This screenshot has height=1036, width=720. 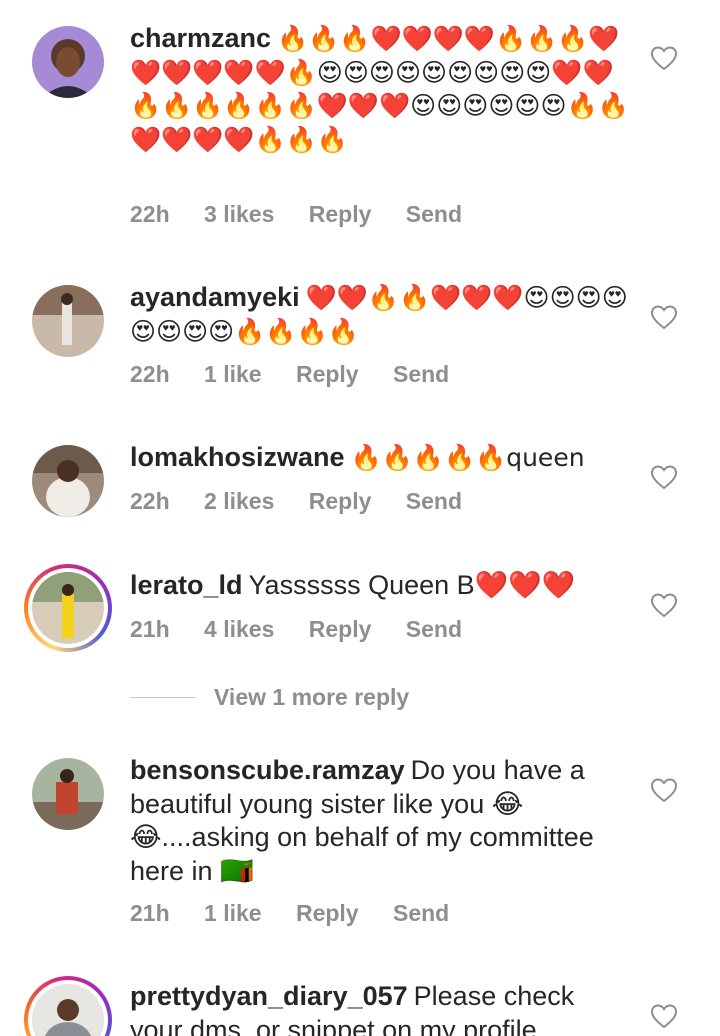 What do you see at coordinates (239, 214) in the screenshot?
I see `comment-likes: 3 likes` at bounding box center [239, 214].